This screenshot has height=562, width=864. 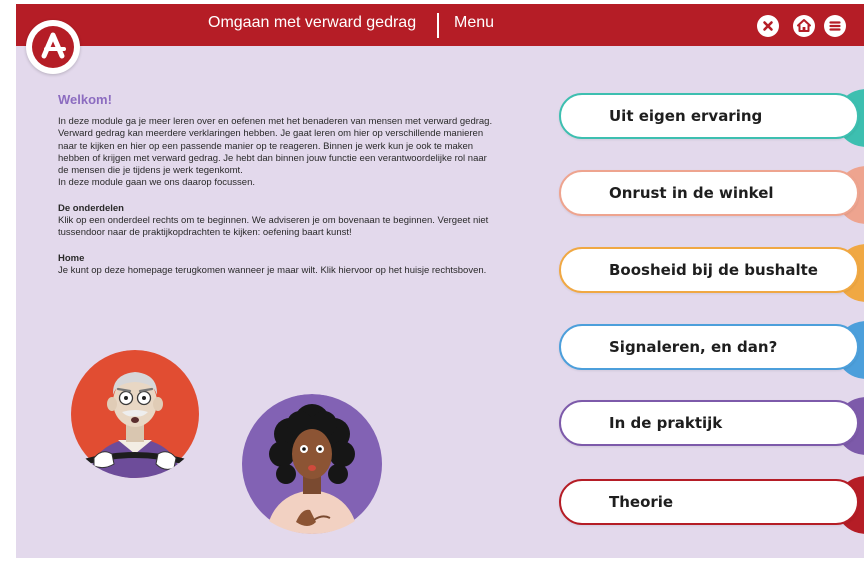 I want to click on home-heading: Home, so click(x=71, y=258).